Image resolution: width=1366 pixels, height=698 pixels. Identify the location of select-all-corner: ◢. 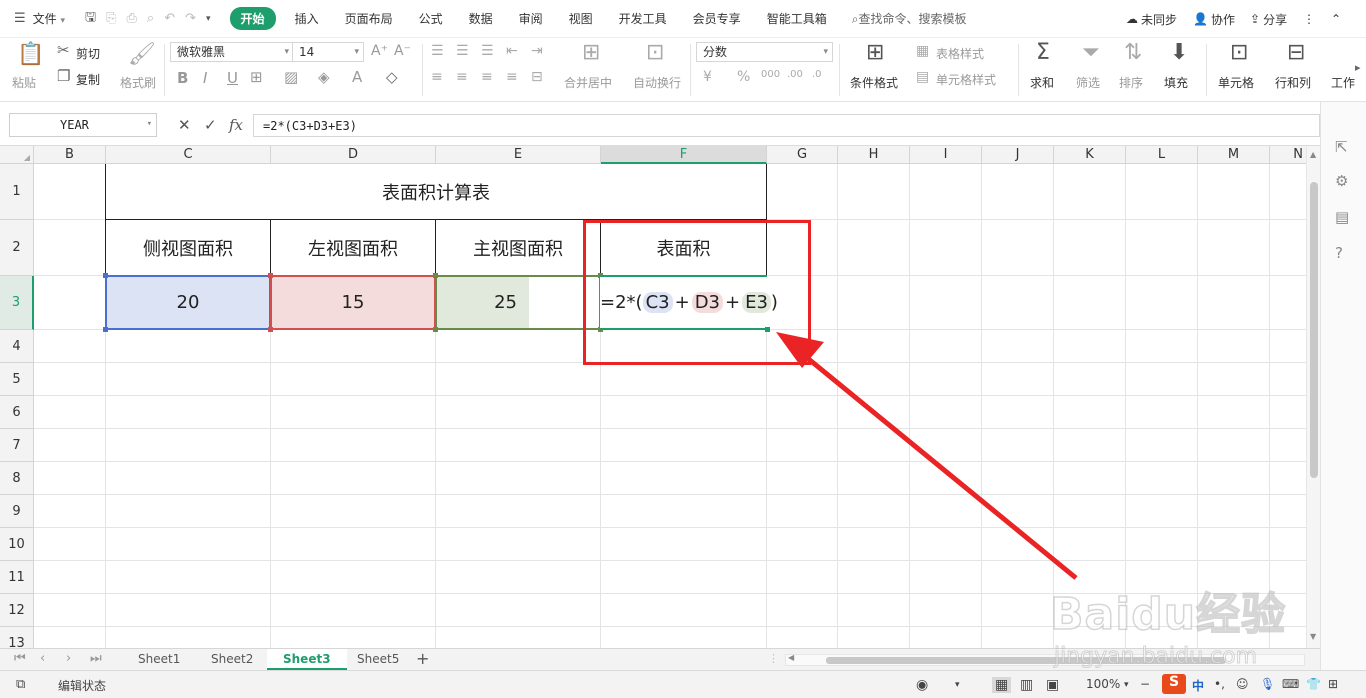
(17, 155).